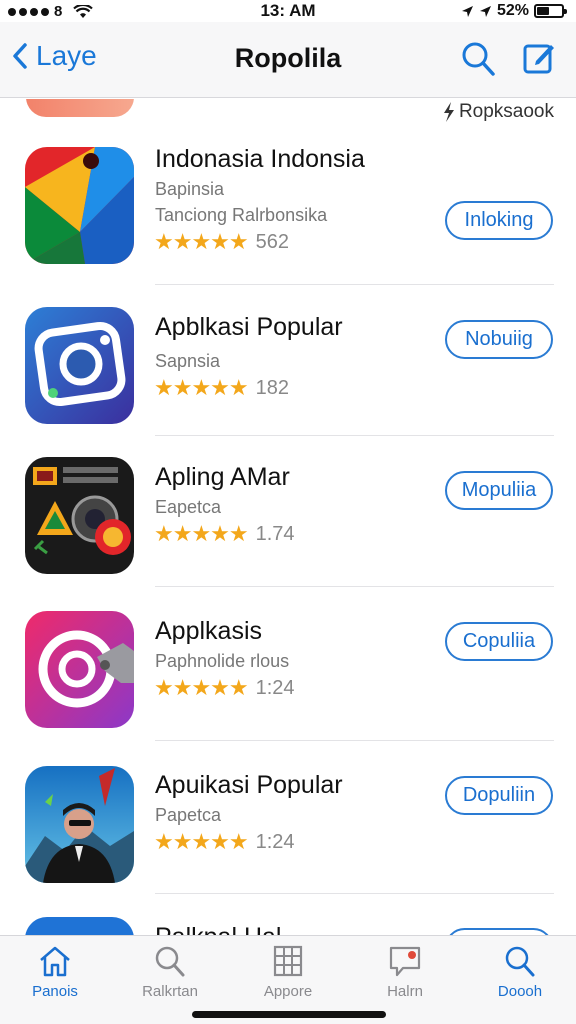 This screenshot has height=1024, width=576. I want to click on bolt-icon, so click(448, 112).